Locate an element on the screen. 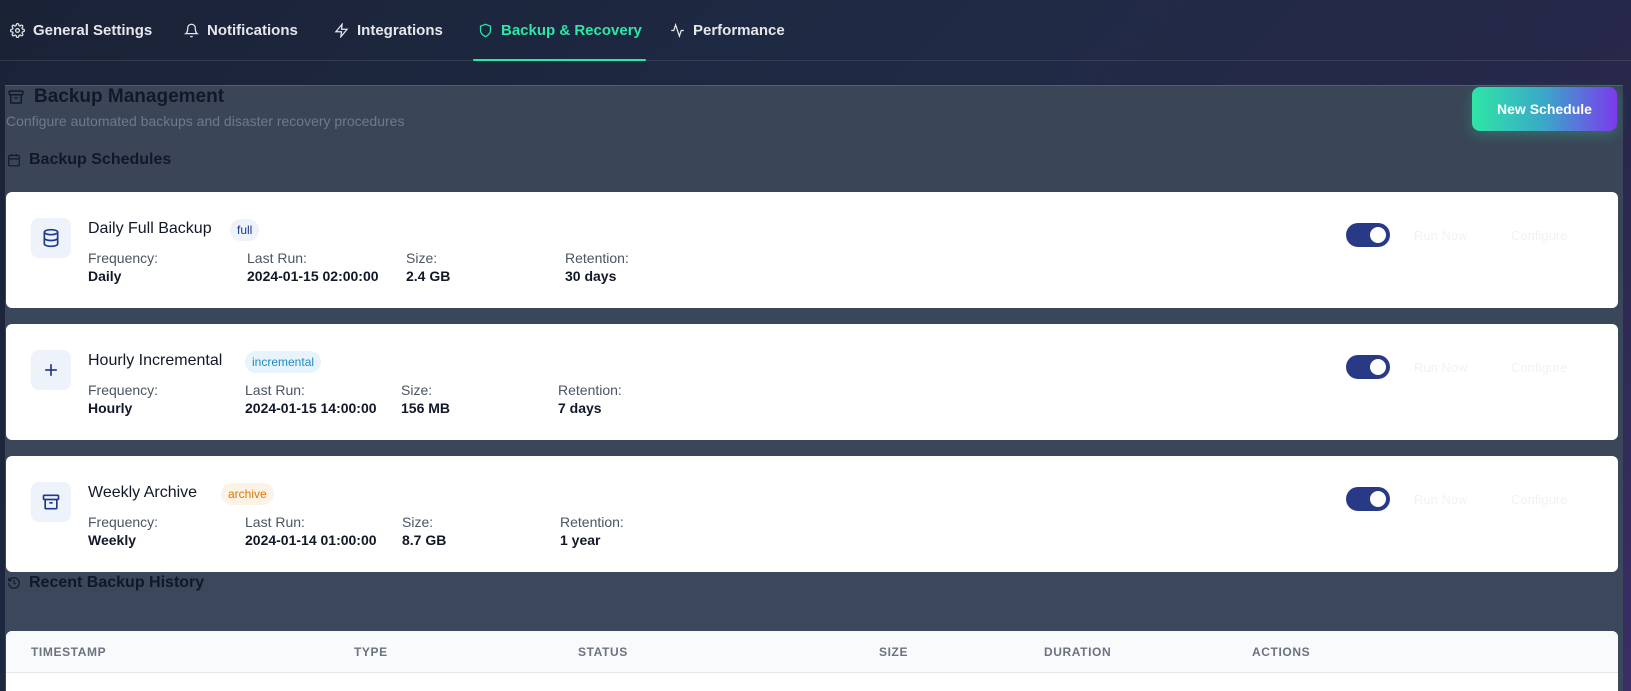  page-title: Backup Management is located at coordinates (115, 97).